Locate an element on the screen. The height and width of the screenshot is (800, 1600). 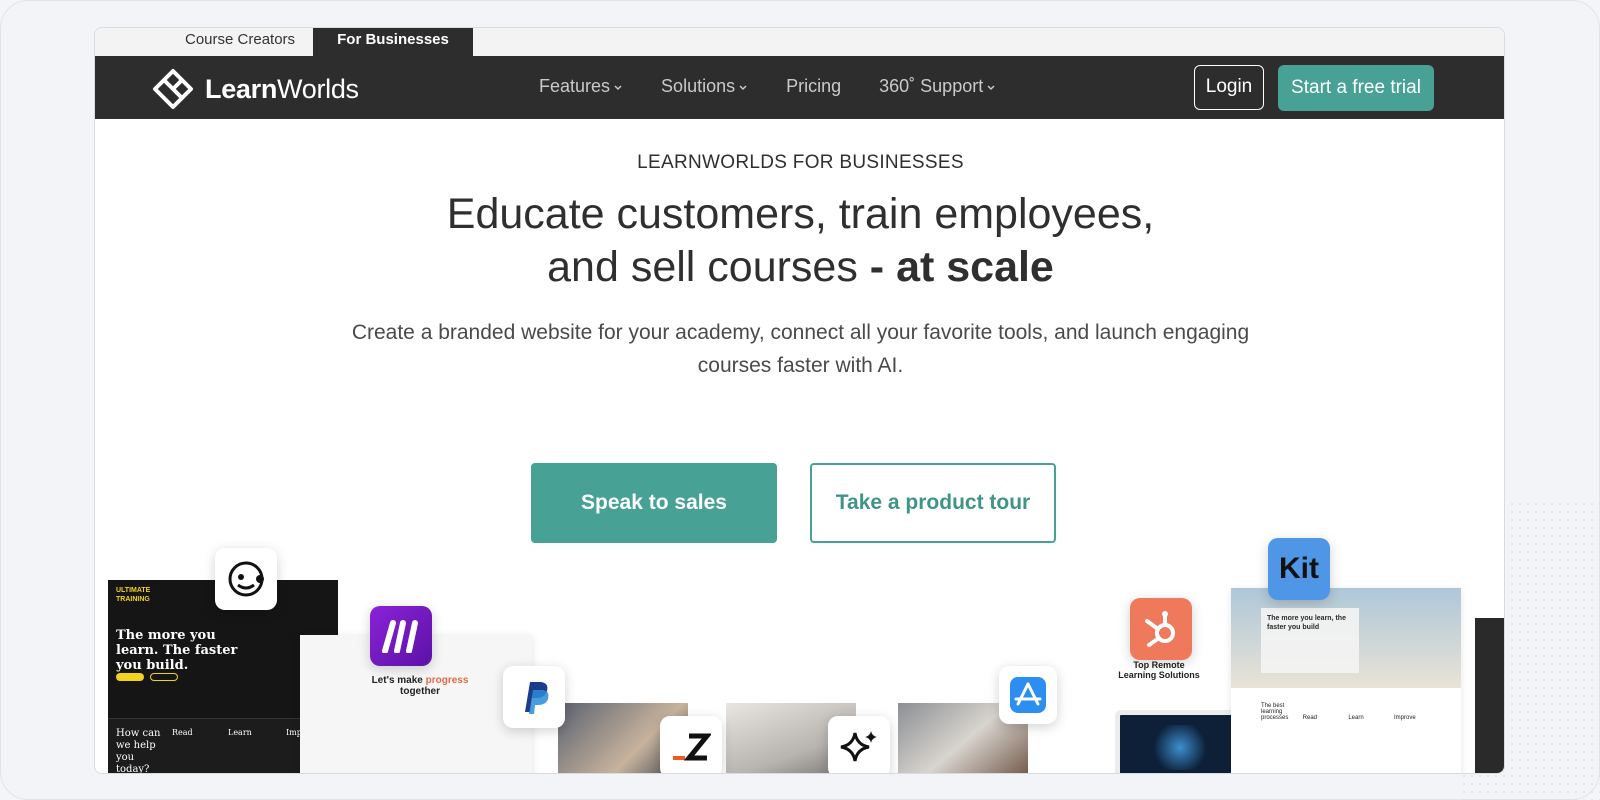
progress-headline: Let's make progress together is located at coordinates (420, 686).